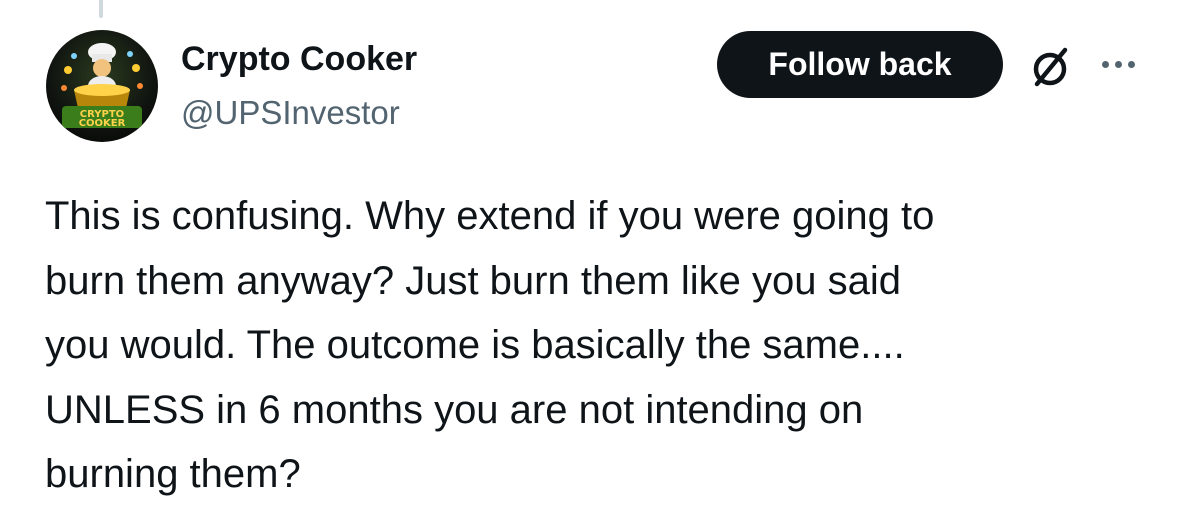 The height and width of the screenshot is (528, 1199). I want to click on follow-back-button: Follow back, so click(860, 64).